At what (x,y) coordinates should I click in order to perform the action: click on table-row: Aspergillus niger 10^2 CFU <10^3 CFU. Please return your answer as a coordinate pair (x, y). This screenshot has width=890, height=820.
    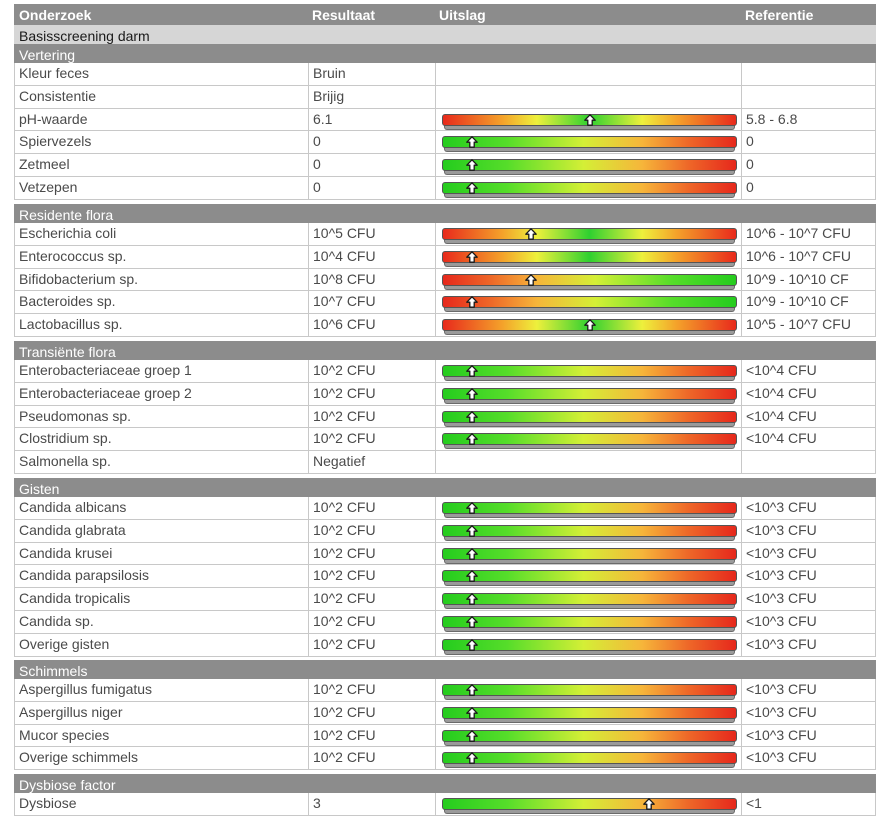
    Looking at the image, I should click on (445, 713).